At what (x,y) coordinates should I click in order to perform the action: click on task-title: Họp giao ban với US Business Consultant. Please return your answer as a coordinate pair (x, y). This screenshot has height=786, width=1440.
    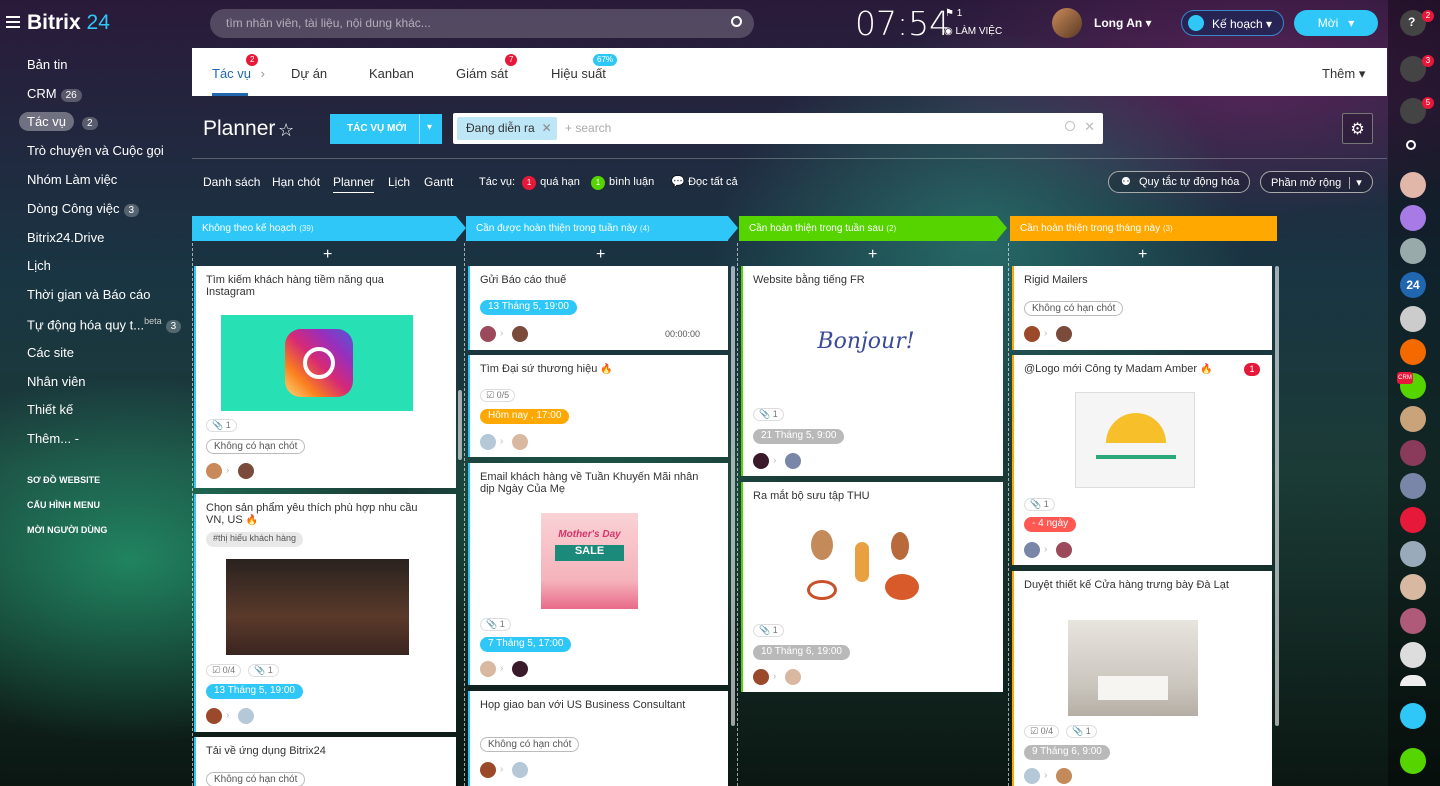
    Looking at the image, I should click on (590, 705).